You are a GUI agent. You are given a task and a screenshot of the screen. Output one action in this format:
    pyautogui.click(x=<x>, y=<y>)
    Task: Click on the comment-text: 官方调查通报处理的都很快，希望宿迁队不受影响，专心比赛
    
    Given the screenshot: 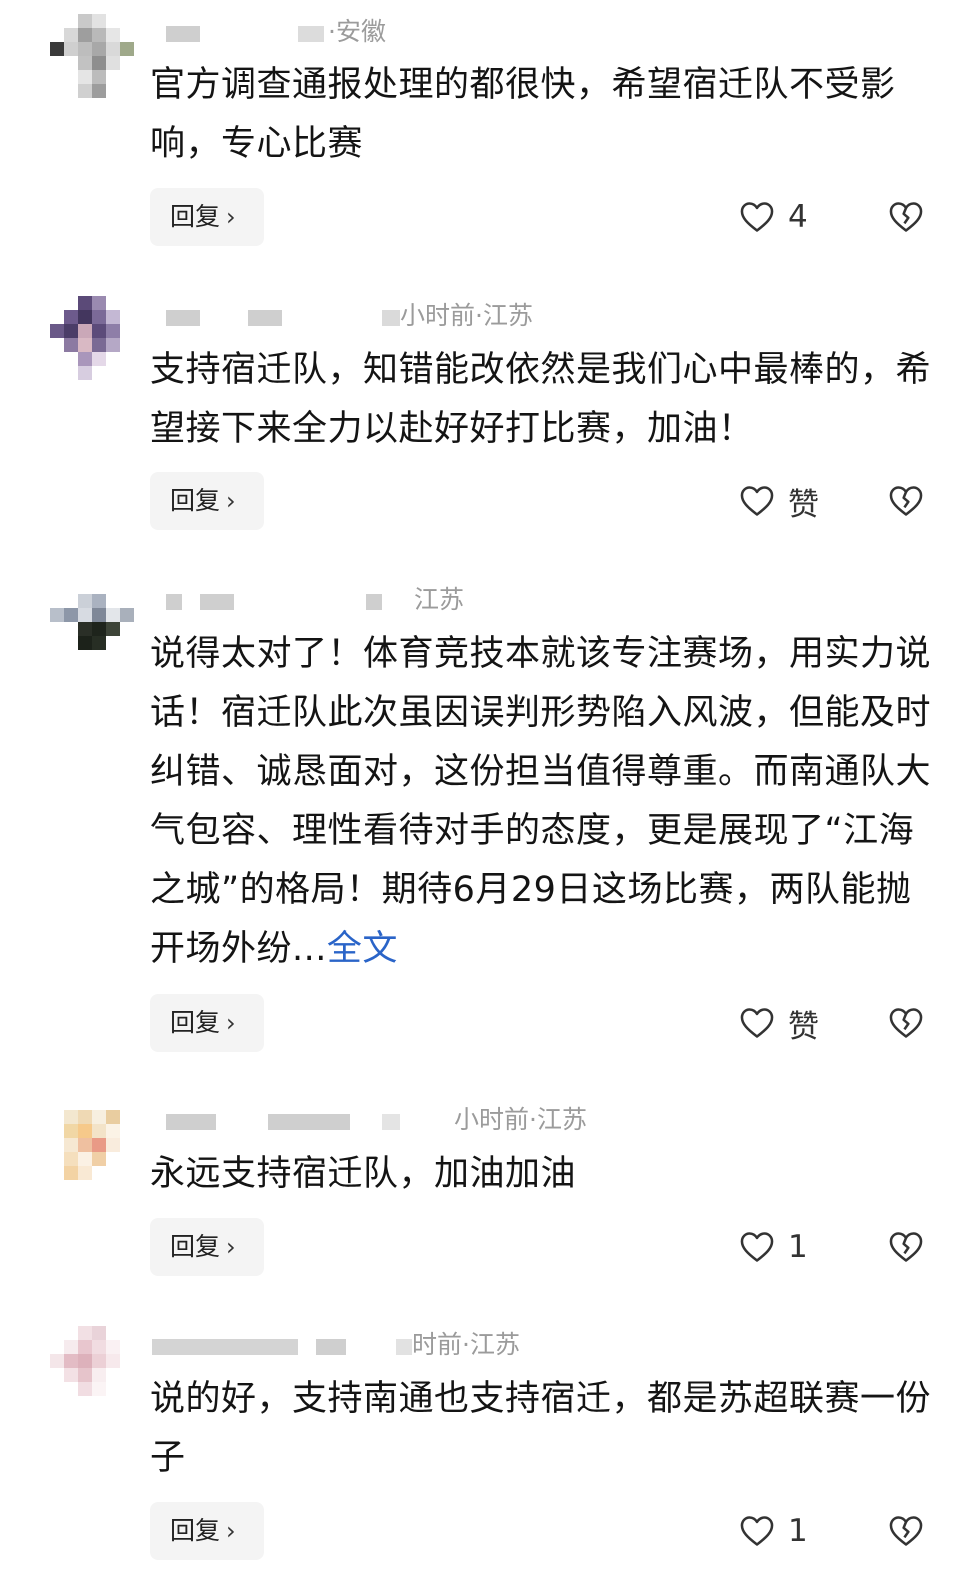 What is the action you would take?
    pyautogui.click(x=523, y=114)
    